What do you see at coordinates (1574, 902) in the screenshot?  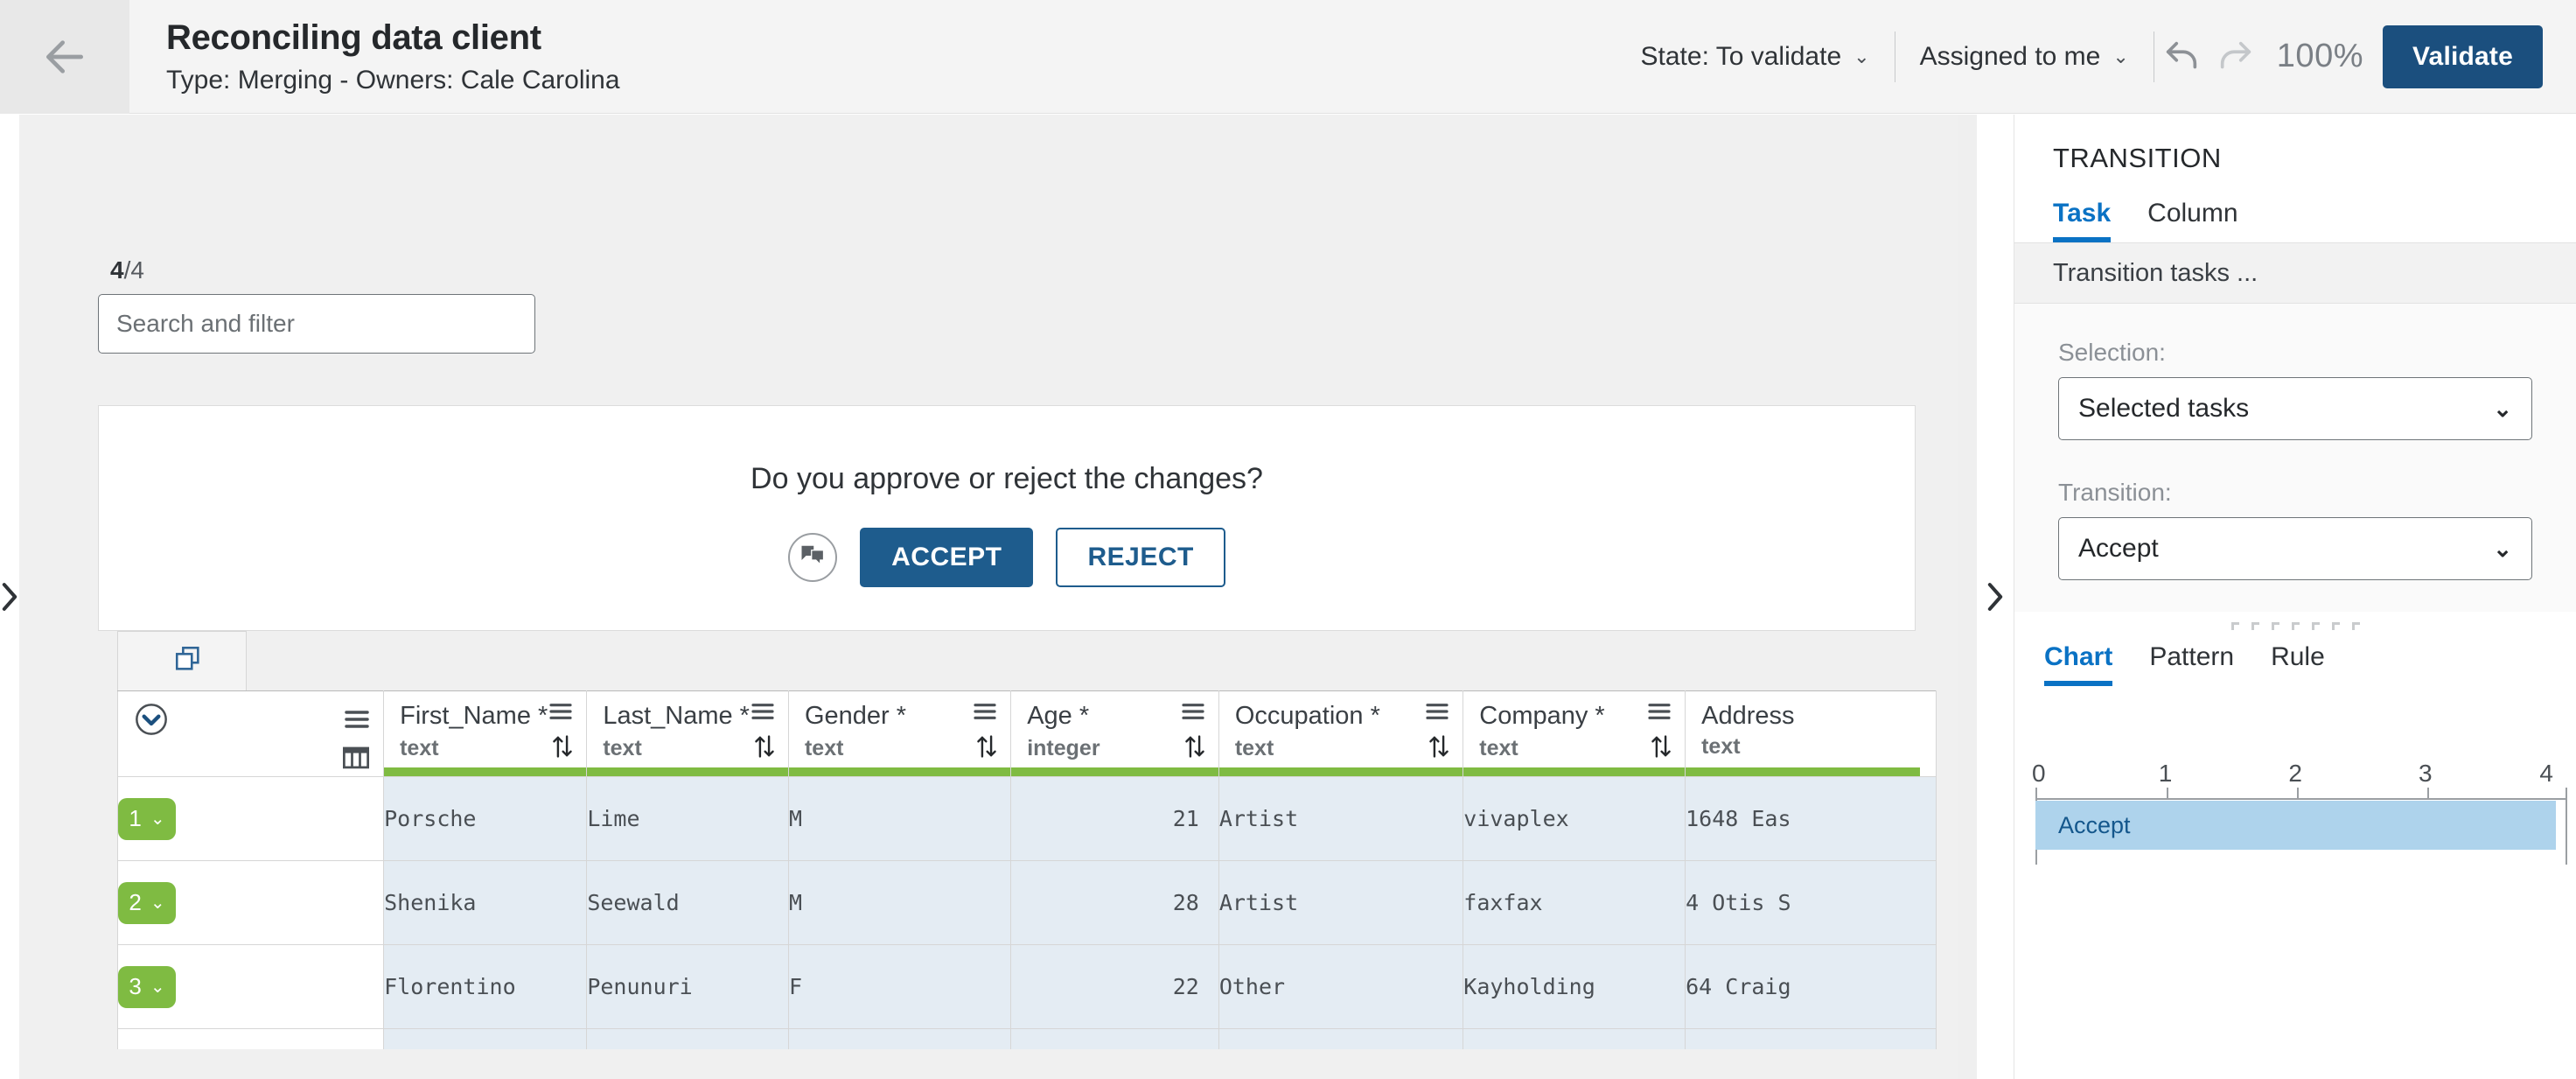 I see `cell-company: faxfax` at bounding box center [1574, 902].